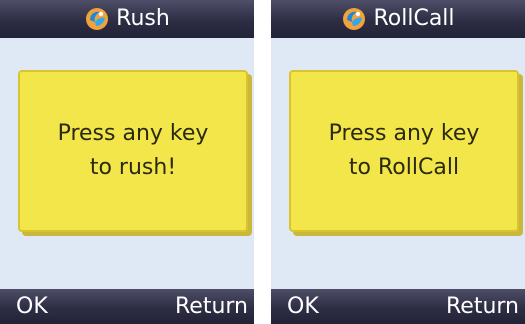  I want to click on prompt-text: Press any key to rush!, so click(133, 151).